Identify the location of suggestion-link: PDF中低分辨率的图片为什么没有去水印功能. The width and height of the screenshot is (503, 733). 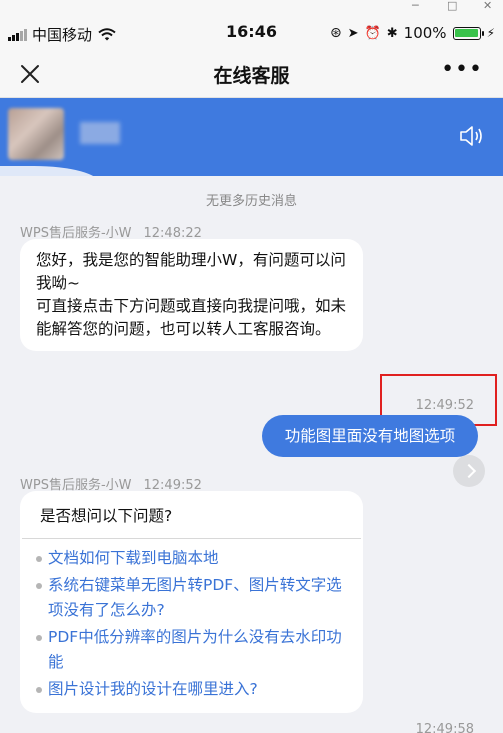
(192, 650).